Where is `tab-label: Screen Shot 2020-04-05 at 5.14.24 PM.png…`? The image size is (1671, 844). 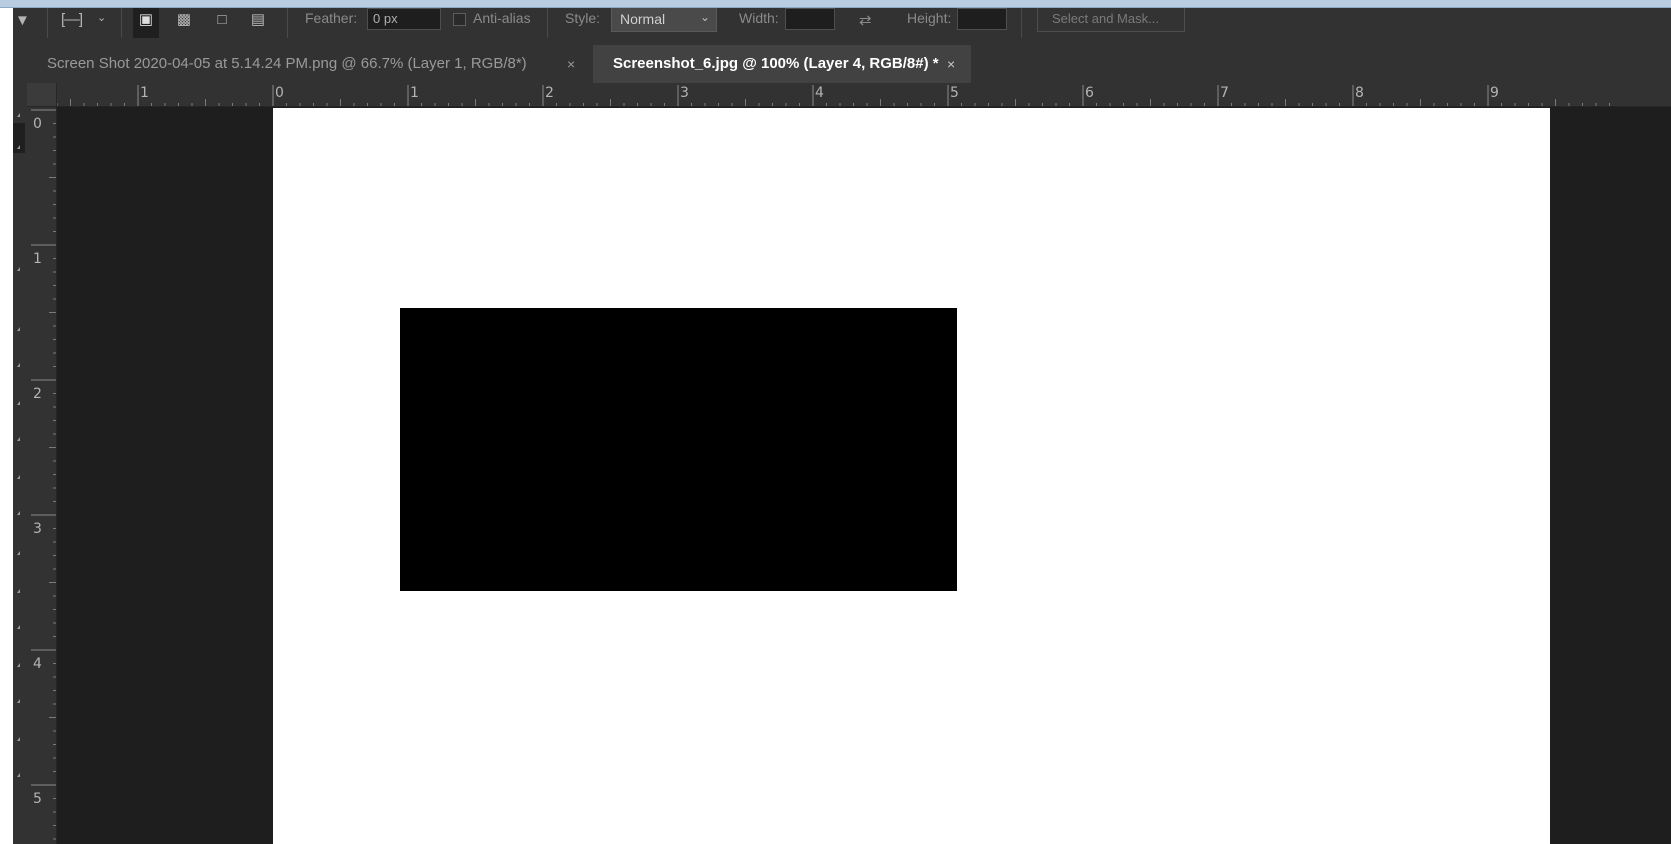
tab-label: Screen Shot 2020-04-05 at 5.14.24 PM.png… is located at coordinates (287, 63).